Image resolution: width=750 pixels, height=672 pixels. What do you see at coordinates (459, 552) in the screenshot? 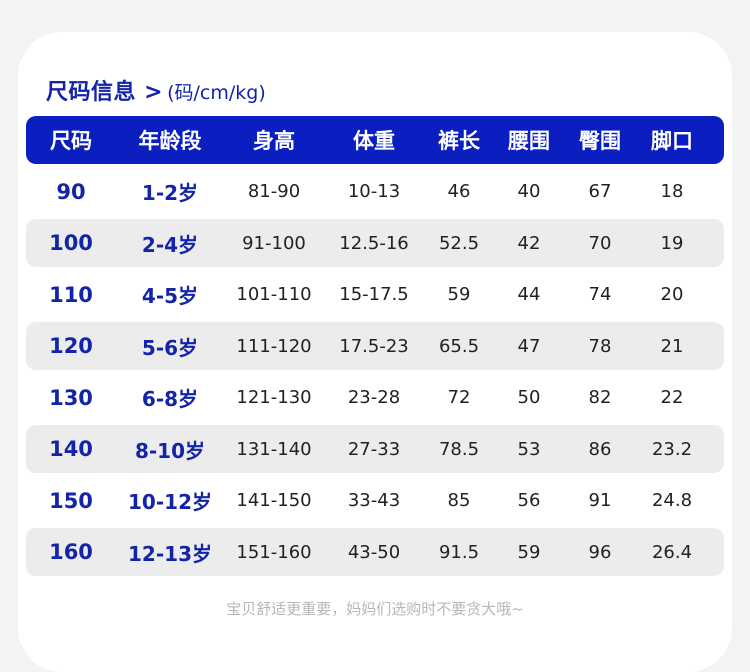
I see `pants-length-cell: 91.5` at bounding box center [459, 552].